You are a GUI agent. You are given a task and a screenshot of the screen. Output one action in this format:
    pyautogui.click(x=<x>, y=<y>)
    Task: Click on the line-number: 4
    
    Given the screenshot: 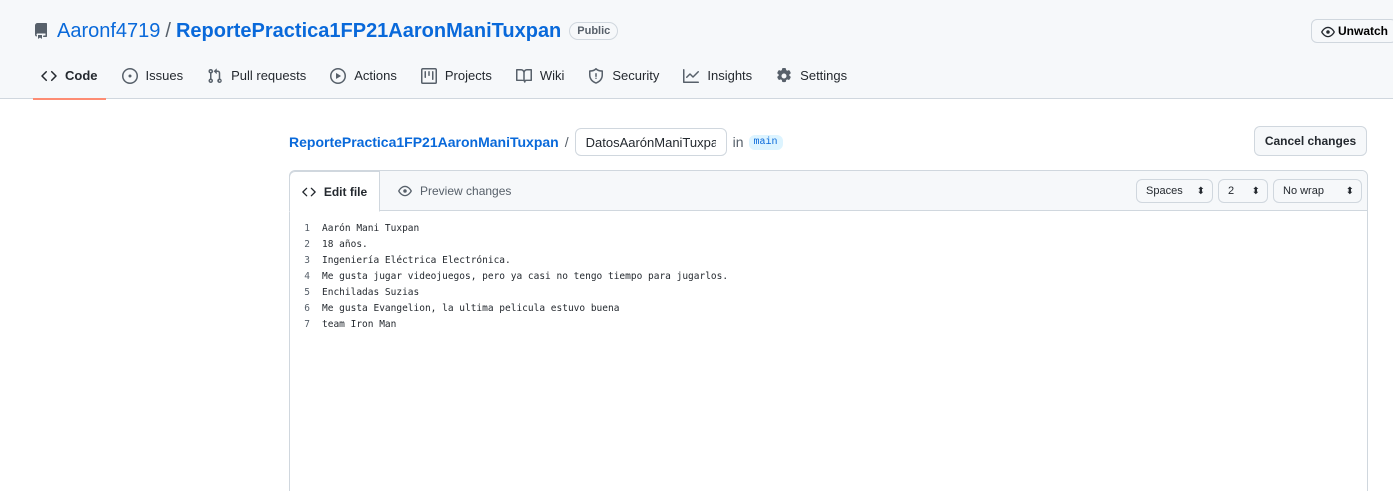 What is the action you would take?
    pyautogui.click(x=307, y=276)
    